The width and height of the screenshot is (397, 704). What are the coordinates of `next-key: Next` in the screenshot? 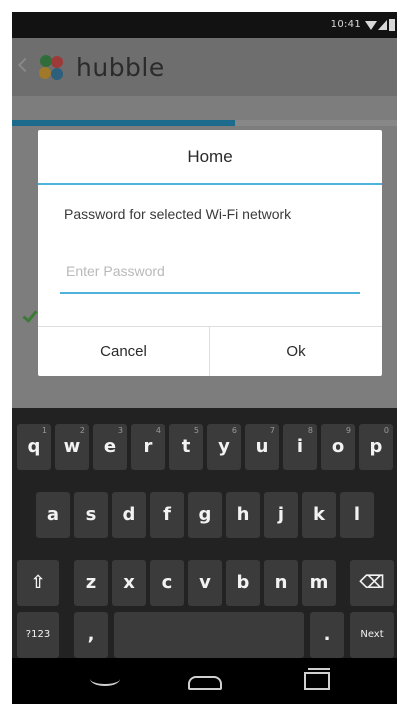 It's located at (372, 635).